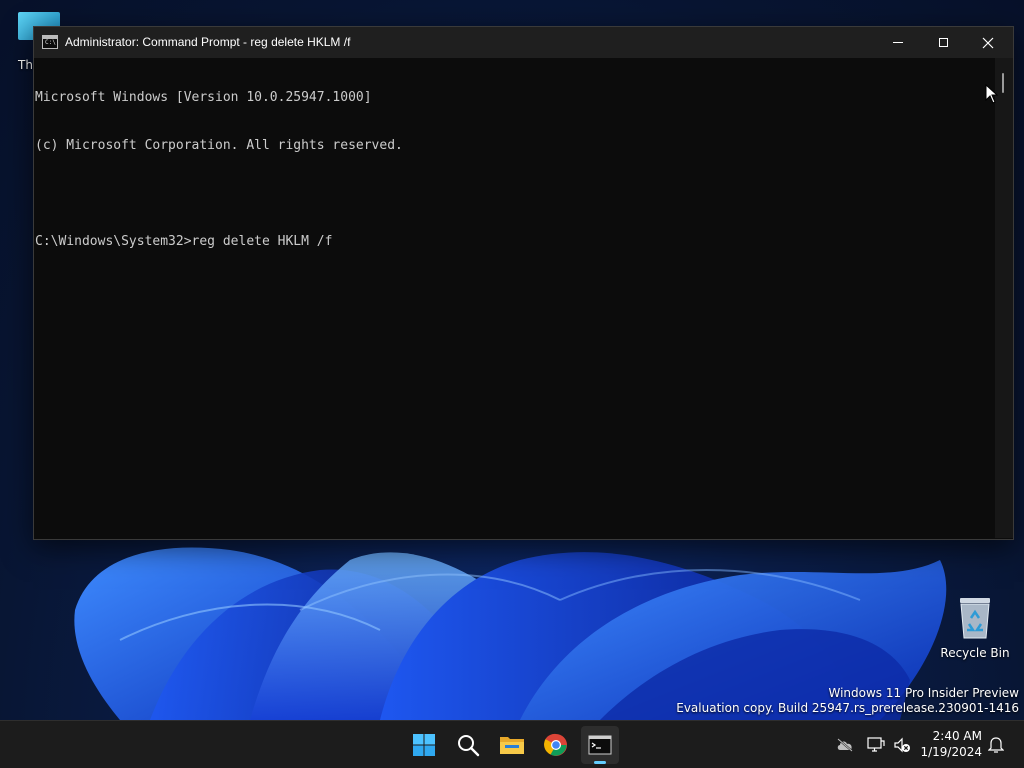 This screenshot has width=1024, height=768. I want to click on volume-muted-icon, so click(902, 745).